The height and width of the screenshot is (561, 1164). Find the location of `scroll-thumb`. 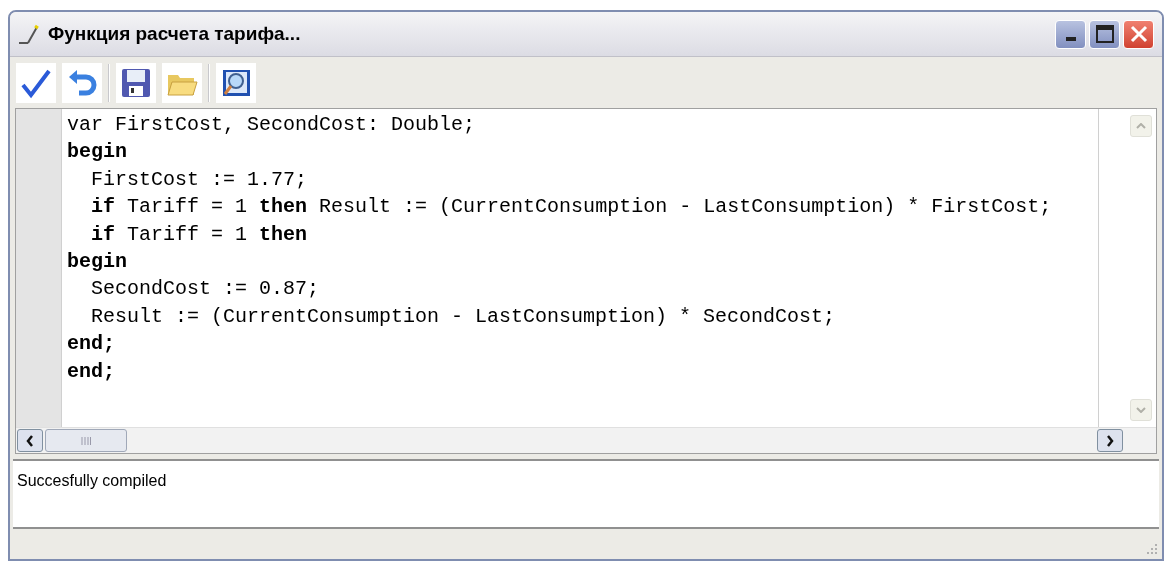

scroll-thumb is located at coordinates (86, 440).